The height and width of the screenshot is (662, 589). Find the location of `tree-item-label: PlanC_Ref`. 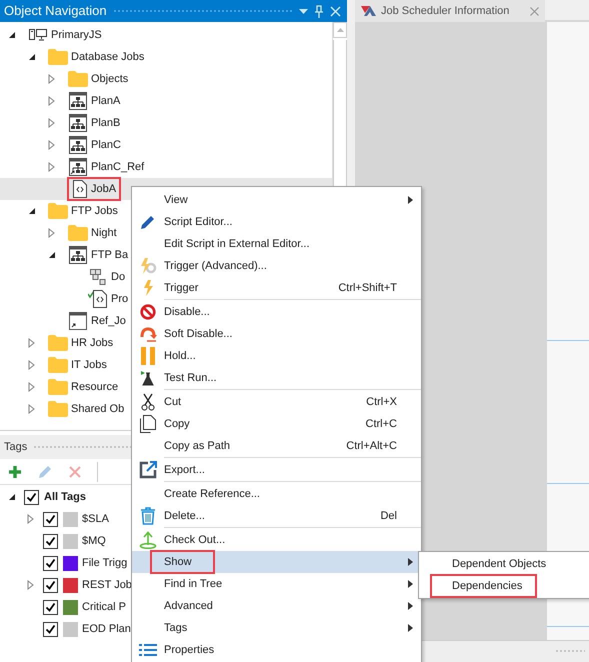

tree-item-label: PlanC_Ref is located at coordinates (117, 167).